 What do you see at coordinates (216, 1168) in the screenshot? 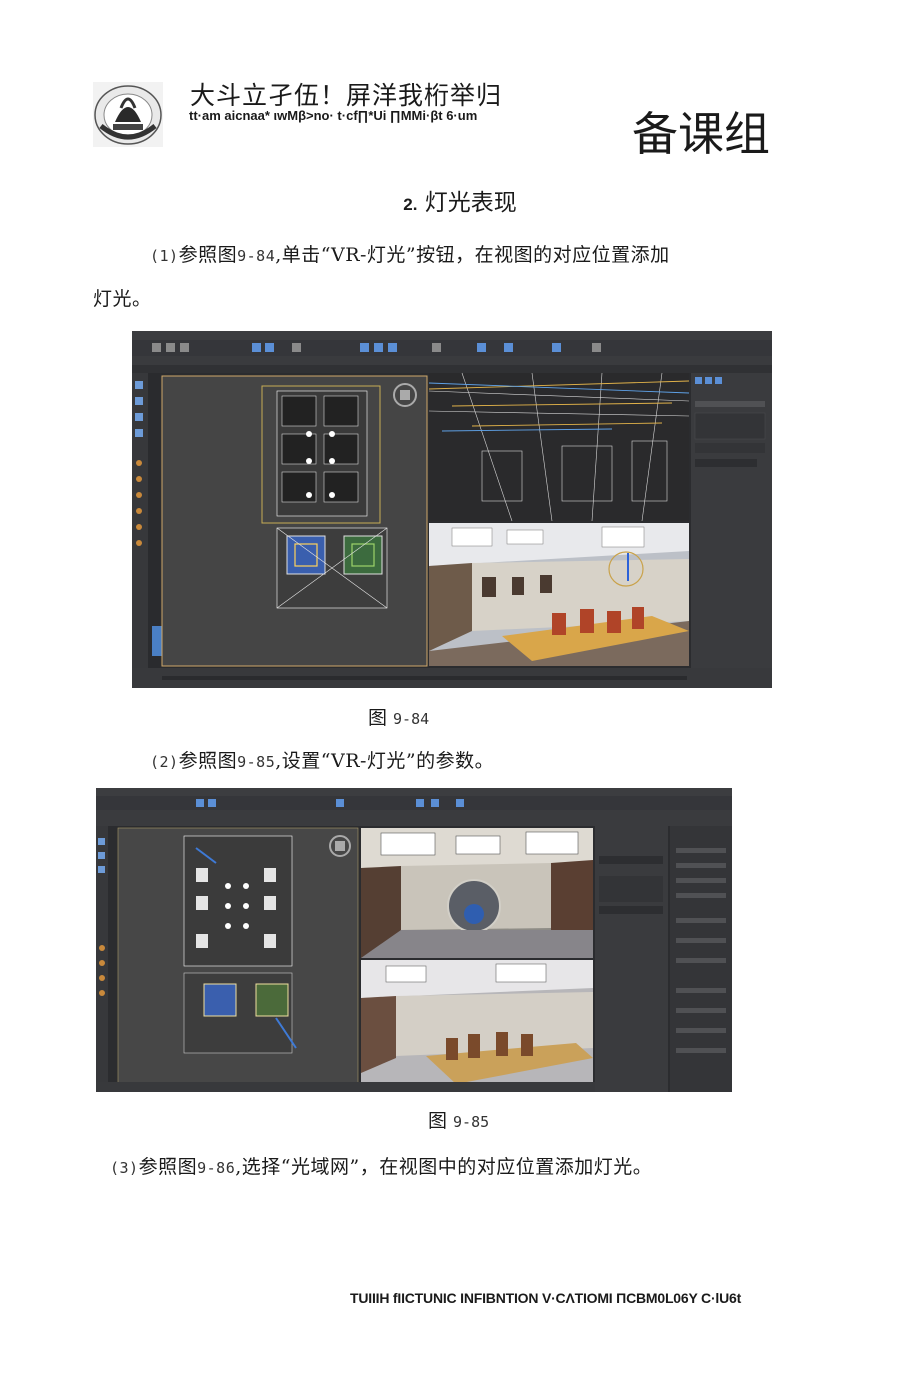
I see `step-3-figure-ref: 9-86` at bounding box center [216, 1168].